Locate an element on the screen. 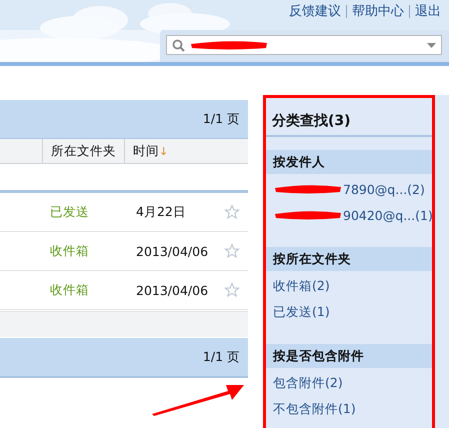 The image size is (449, 428). section-header: 按所在文件夹 is located at coordinates (349, 259).